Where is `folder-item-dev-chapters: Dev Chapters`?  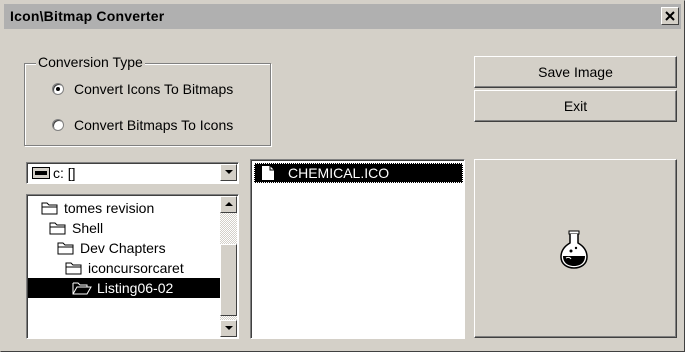 folder-item-dev-chapters: Dev Chapters is located at coordinates (111, 248).